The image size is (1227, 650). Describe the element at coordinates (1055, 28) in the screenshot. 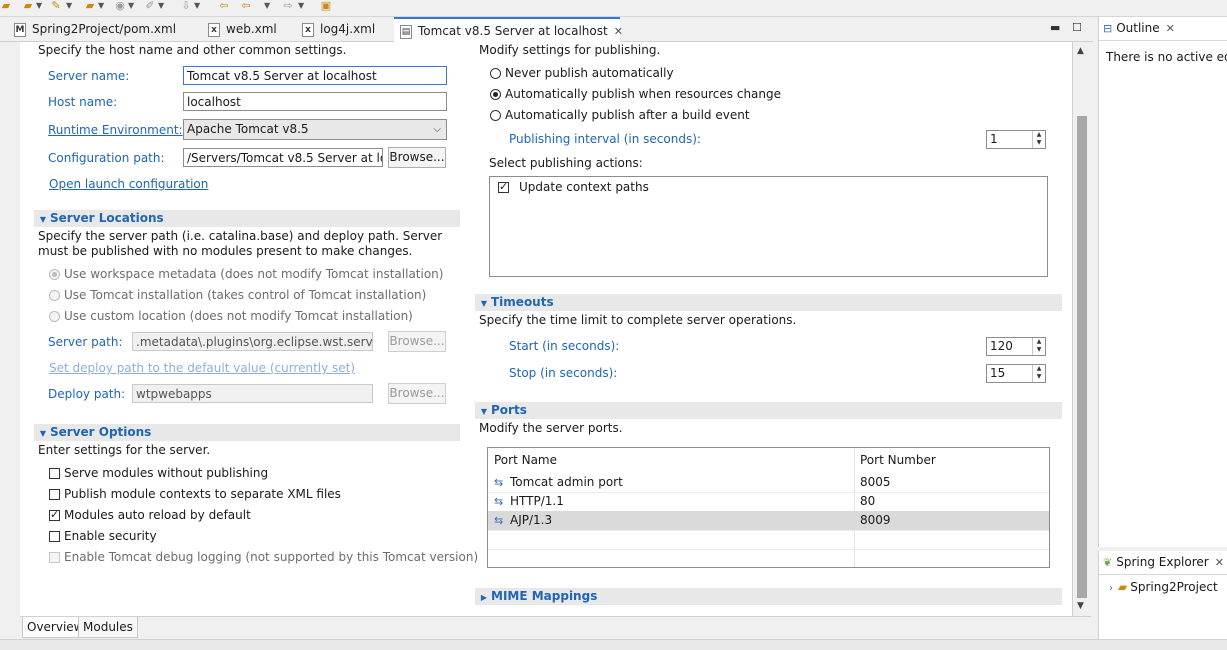

I see `minimize-icon: ▬` at that location.